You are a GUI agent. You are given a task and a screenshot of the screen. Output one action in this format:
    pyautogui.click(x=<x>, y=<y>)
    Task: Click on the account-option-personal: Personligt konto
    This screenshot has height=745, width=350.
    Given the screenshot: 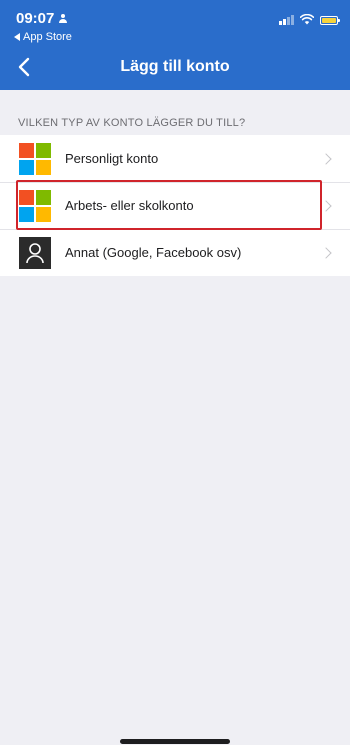 What is the action you would take?
    pyautogui.click(x=175, y=158)
    